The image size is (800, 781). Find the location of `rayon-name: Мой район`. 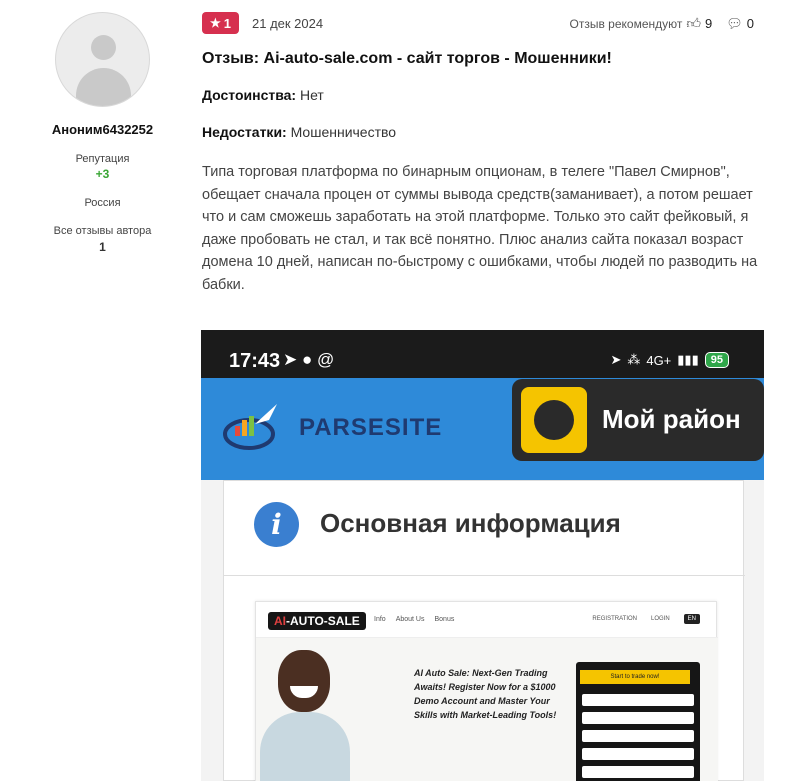

rayon-name: Мой район is located at coordinates (671, 419).